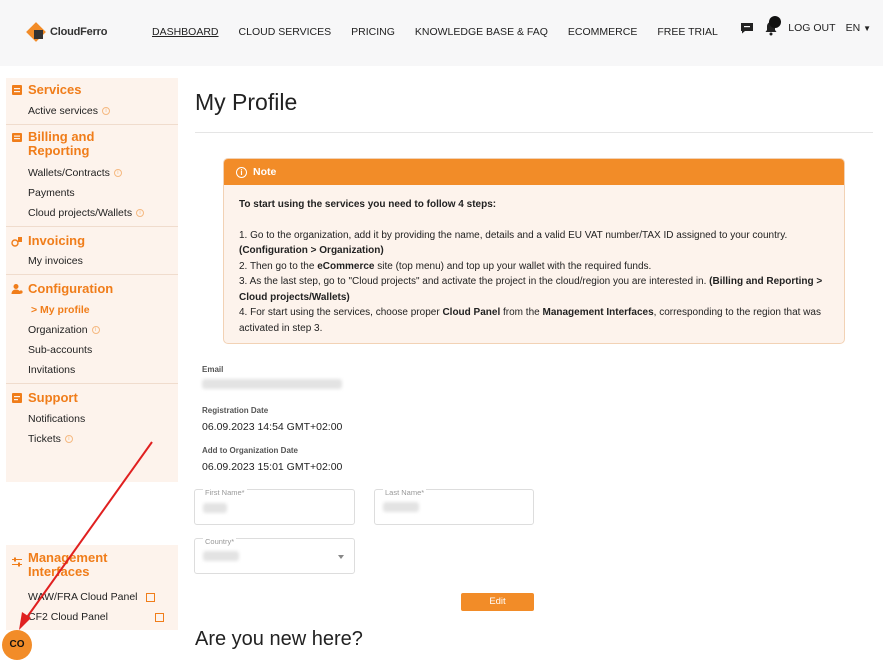 This screenshot has width=883, height=660. I want to click on logout-link: LOG OUT, so click(811, 28).